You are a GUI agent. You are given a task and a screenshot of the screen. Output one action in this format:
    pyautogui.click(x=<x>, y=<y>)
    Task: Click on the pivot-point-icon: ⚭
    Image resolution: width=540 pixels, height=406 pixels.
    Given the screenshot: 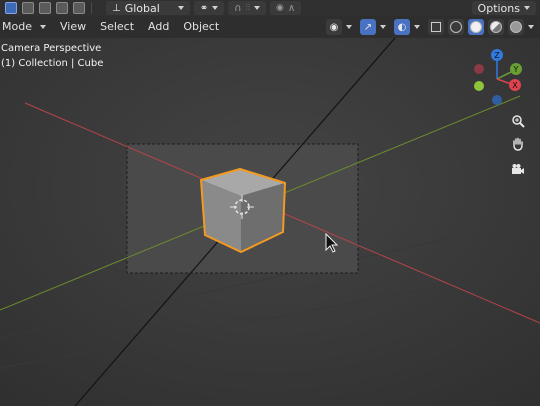 What is the action you would take?
    pyautogui.click(x=204, y=8)
    